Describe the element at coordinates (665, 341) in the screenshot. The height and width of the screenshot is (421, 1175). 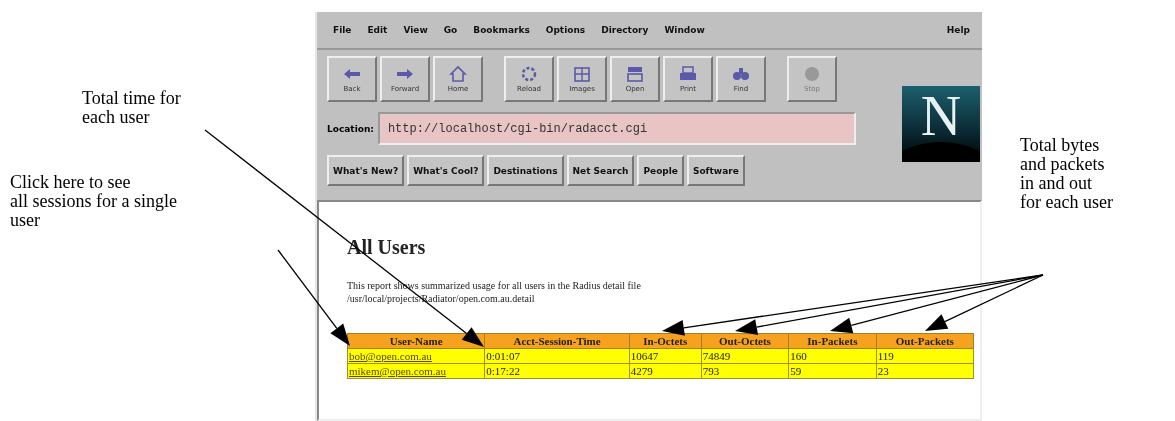
I see `column-header: In-Octets` at that location.